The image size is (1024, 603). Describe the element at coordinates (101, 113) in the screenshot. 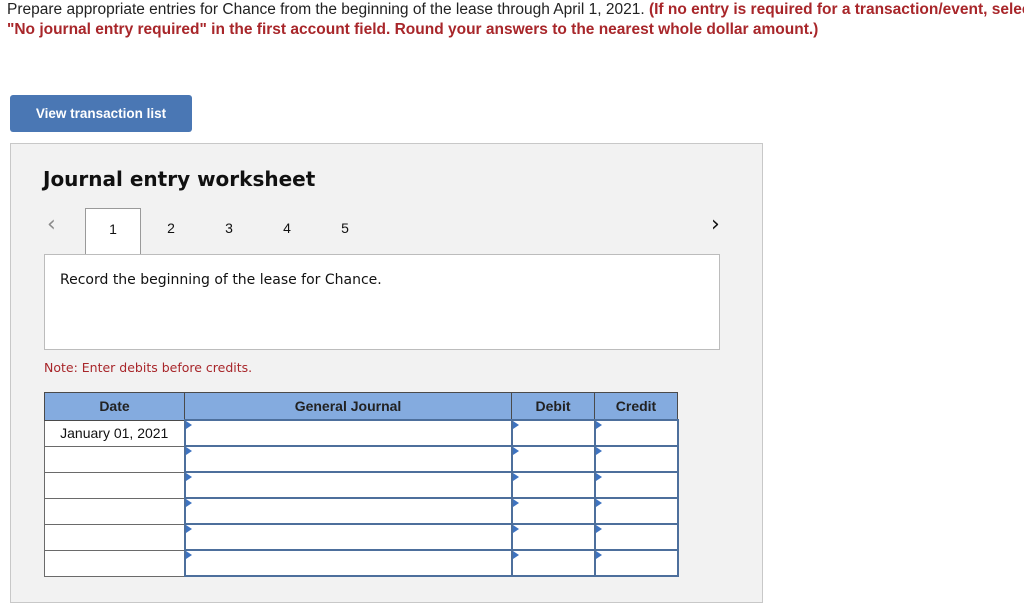

I see `view-transaction-list-button: View transaction list` at that location.